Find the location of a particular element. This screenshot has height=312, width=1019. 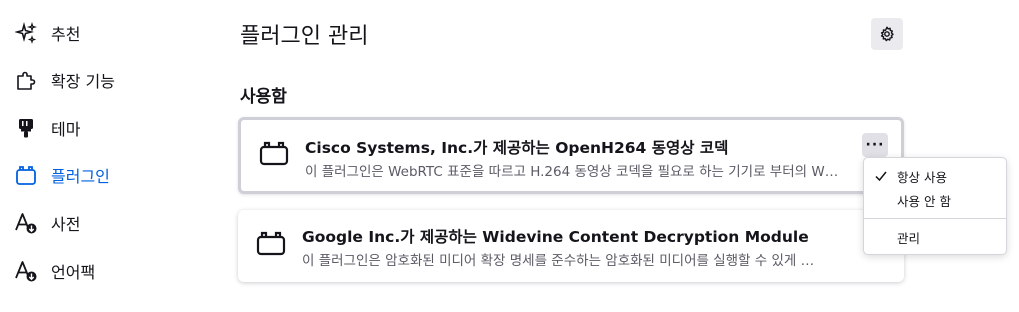

plugin-context-menu: 항상 사용 사용 안 함 관리 is located at coordinates (935, 206).